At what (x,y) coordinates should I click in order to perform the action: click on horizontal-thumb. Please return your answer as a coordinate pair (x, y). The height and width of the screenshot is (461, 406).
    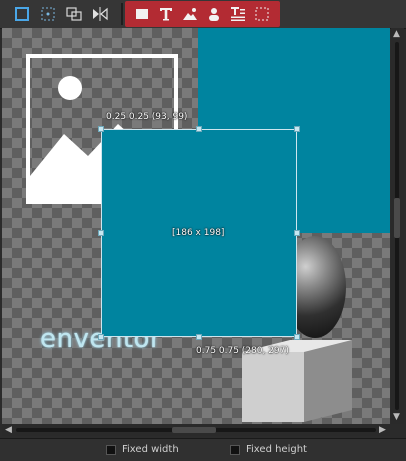
    Looking at the image, I should click on (194, 430).